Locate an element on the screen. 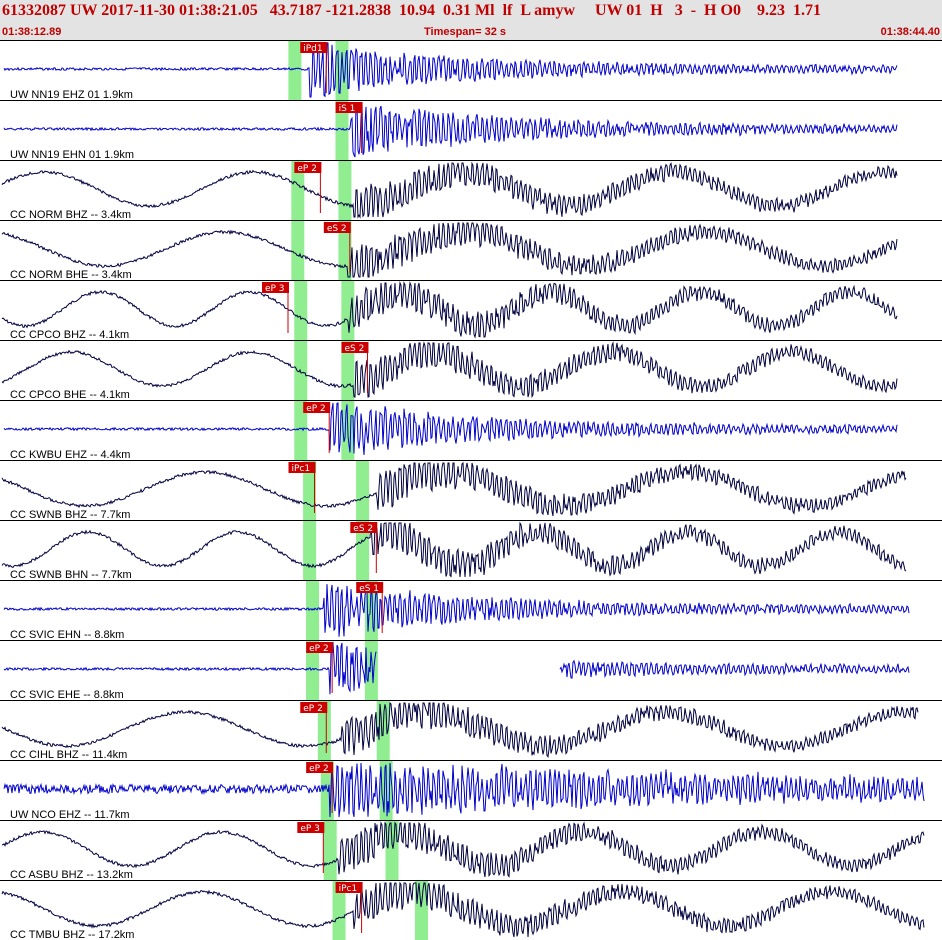 The width and height of the screenshot is (942, 940). pick-label: iPd1 is located at coordinates (312, 49).